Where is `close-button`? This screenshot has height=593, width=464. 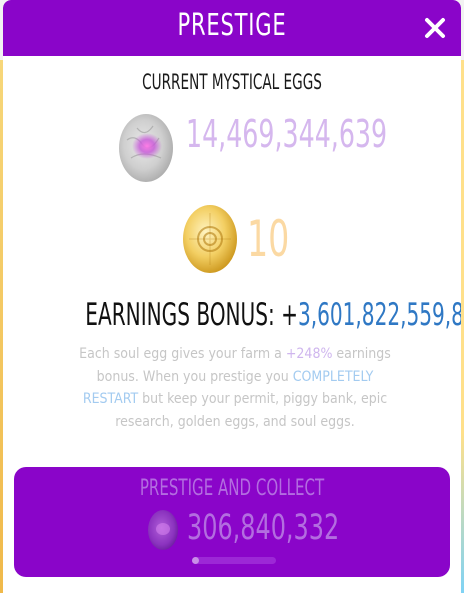
close-button is located at coordinates (435, 28).